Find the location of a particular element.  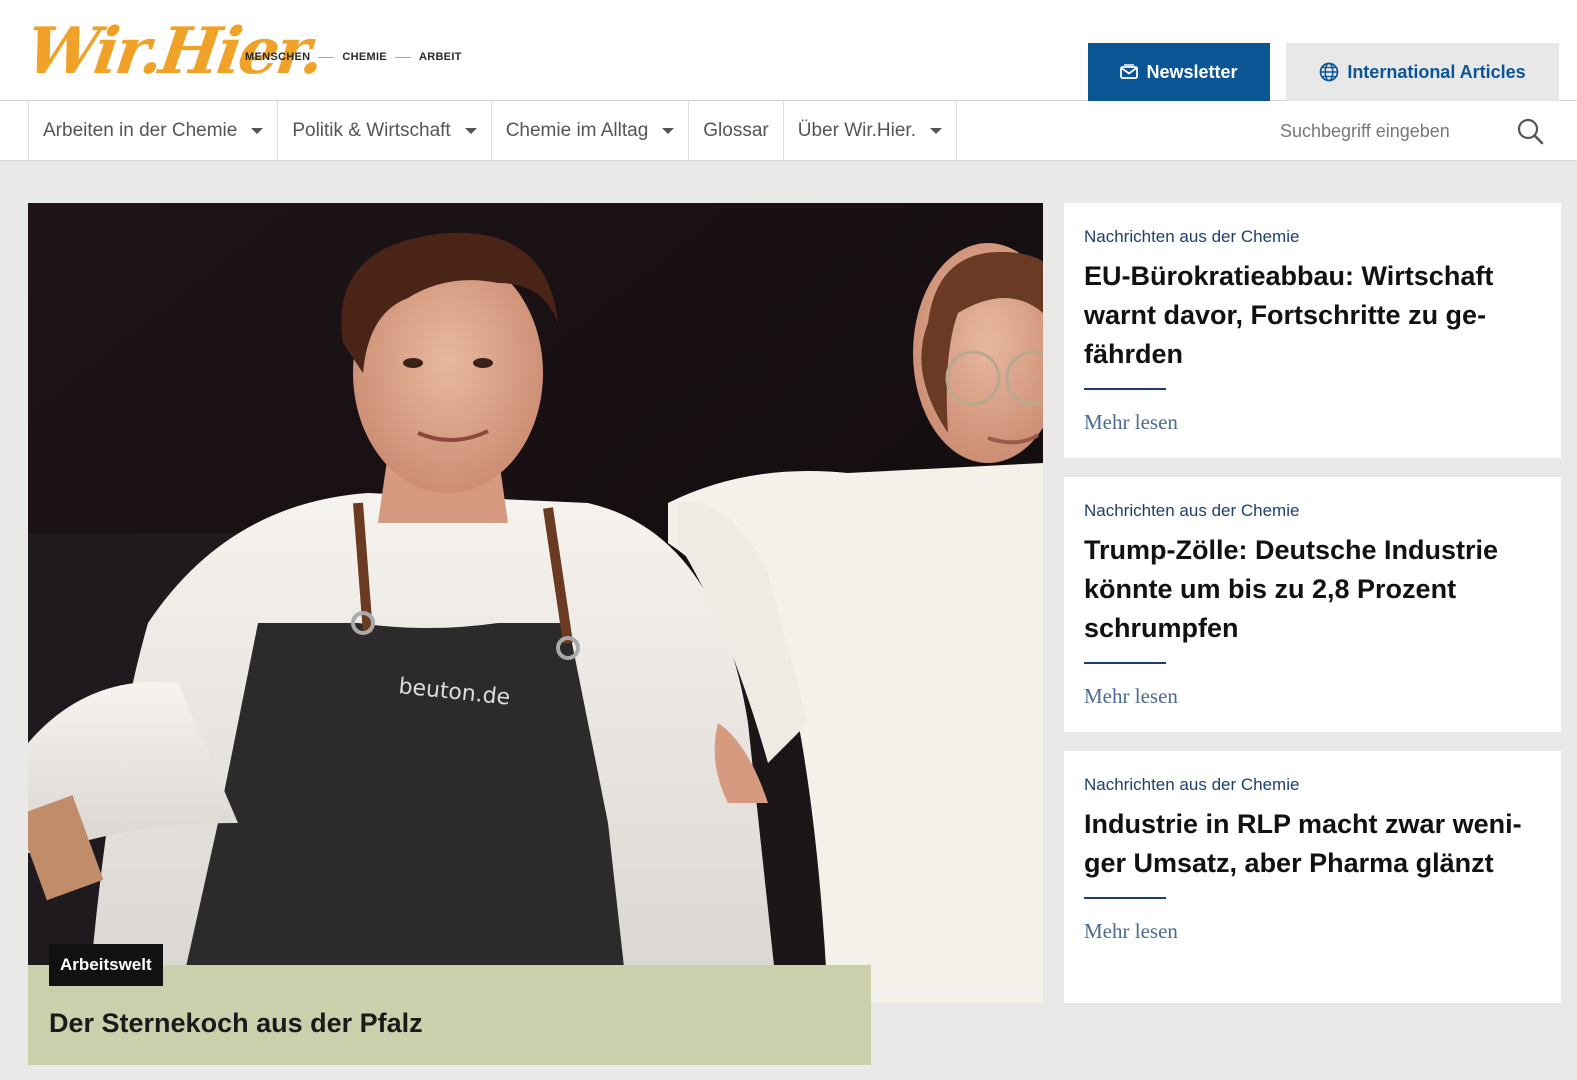

nav-item-politik: Politik & Wirtschaft is located at coordinates (383, 130).